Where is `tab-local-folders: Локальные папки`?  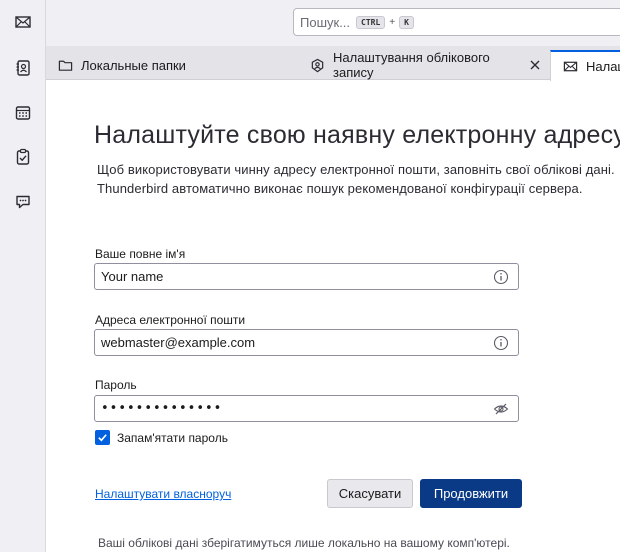
tab-local-folders: Локальные папки is located at coordinates (172, 65).